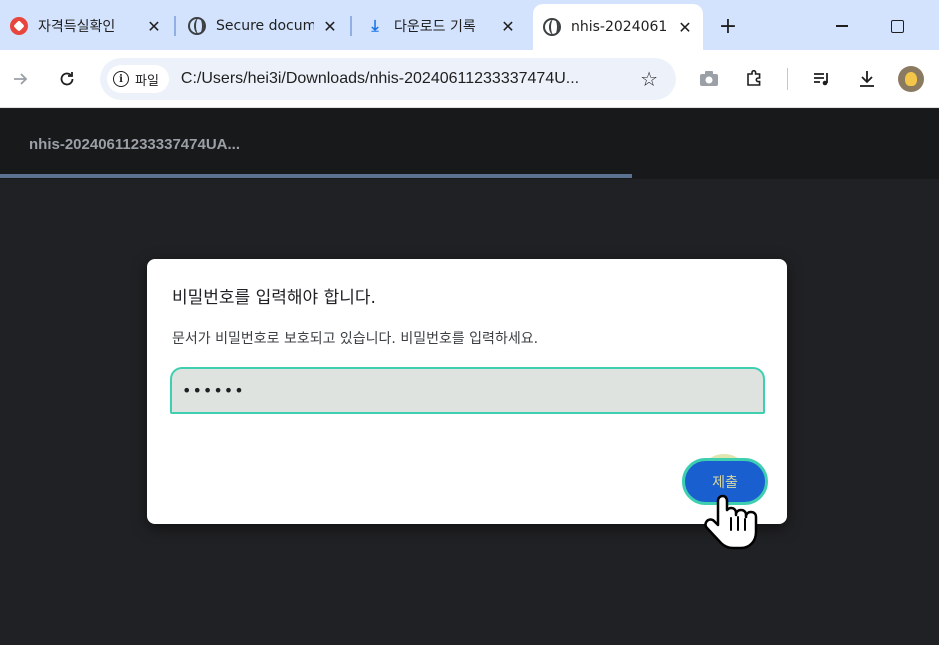  I want to click on site-info-chip: i 파일, so click(138, 79).